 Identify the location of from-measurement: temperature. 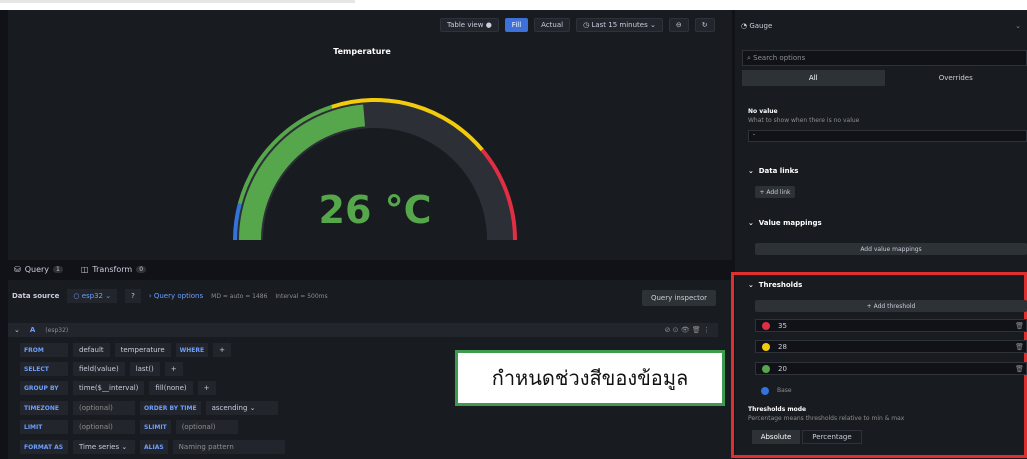
(142, 350).